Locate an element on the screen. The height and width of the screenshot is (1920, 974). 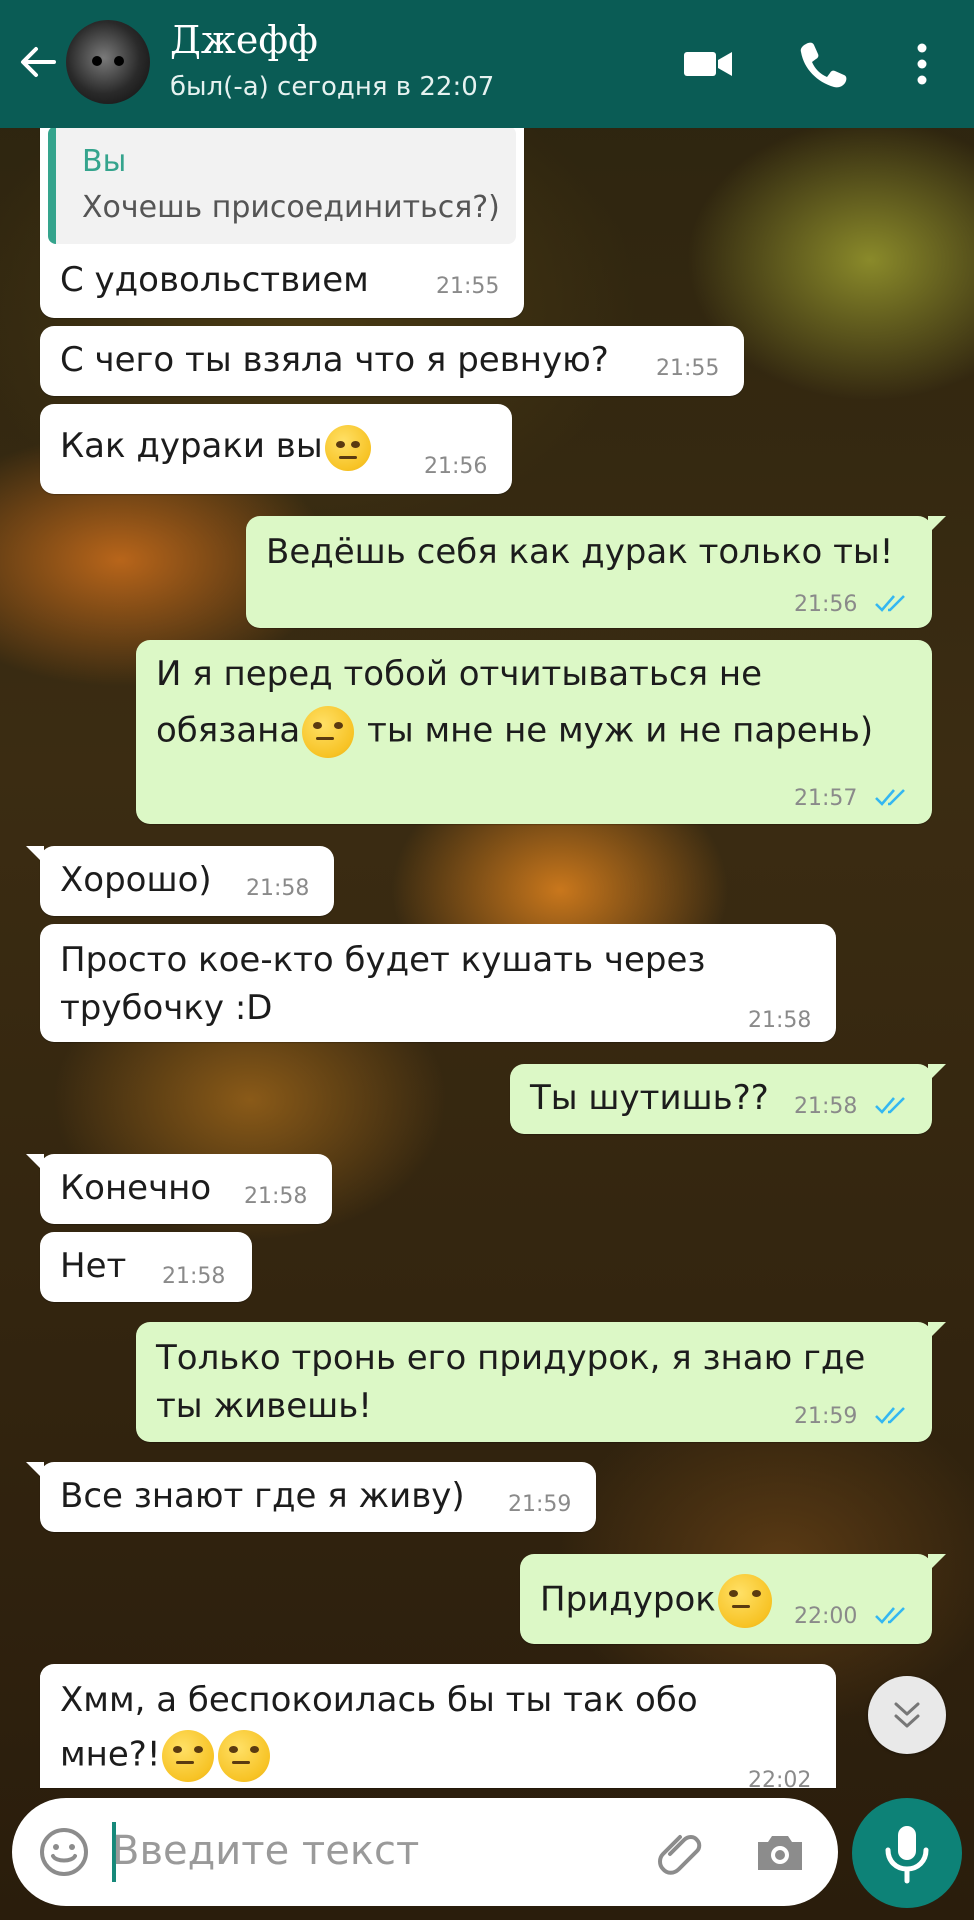
outgoing-message: Ведёшь себя как дурак только ты! 21:56 is located at coordinates (596, 572).